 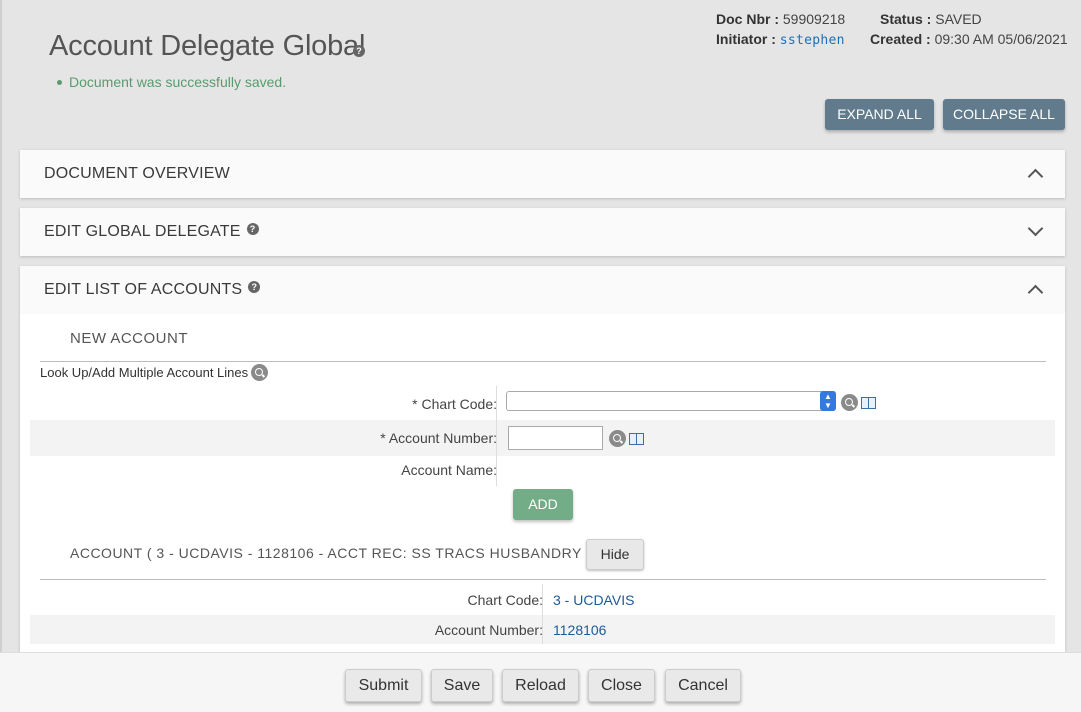 I want to click on hide-button: Hide, so click(x=615, y=554).